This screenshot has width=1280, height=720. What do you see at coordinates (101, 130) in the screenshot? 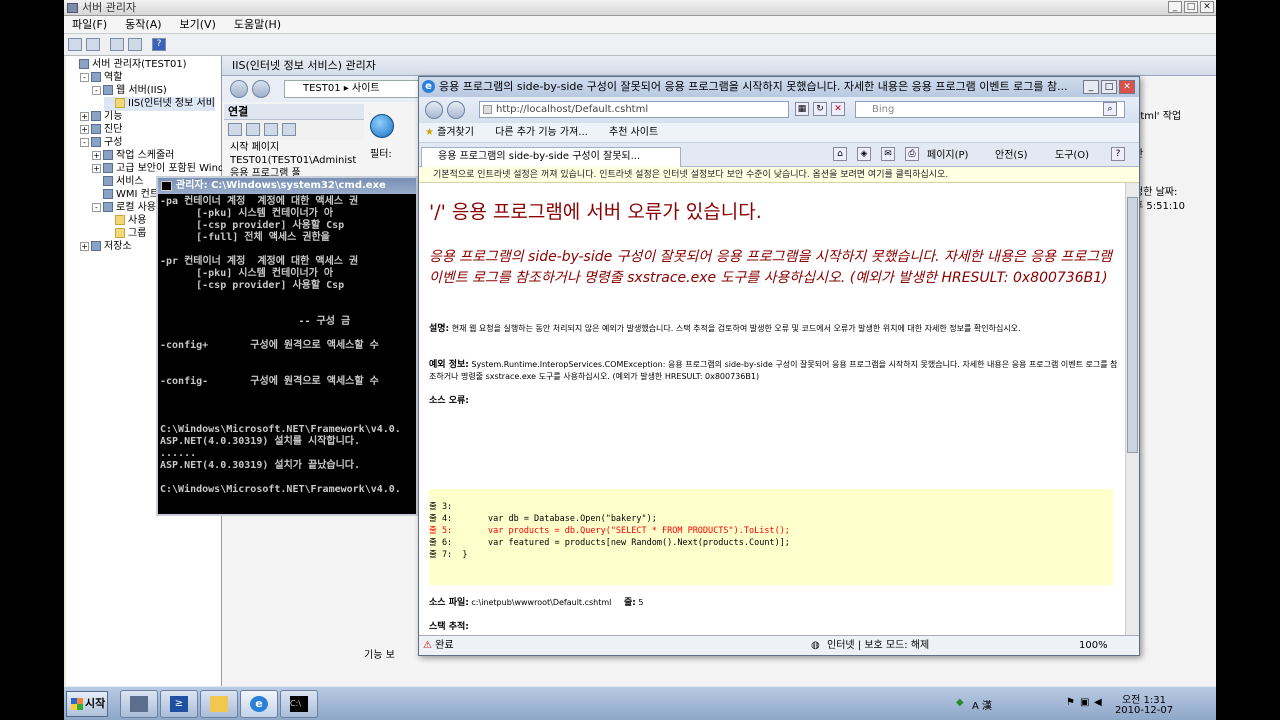
I see `tree-item: + 진단` at bounding box center [101, 130].